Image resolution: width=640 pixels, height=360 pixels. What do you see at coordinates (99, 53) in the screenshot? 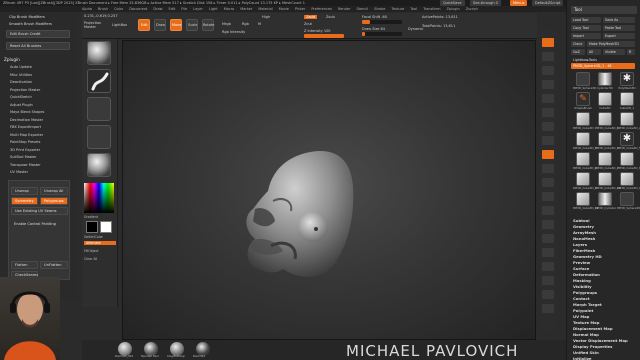
I see `standard-brush-thumb` at bounding box center [99, 53].